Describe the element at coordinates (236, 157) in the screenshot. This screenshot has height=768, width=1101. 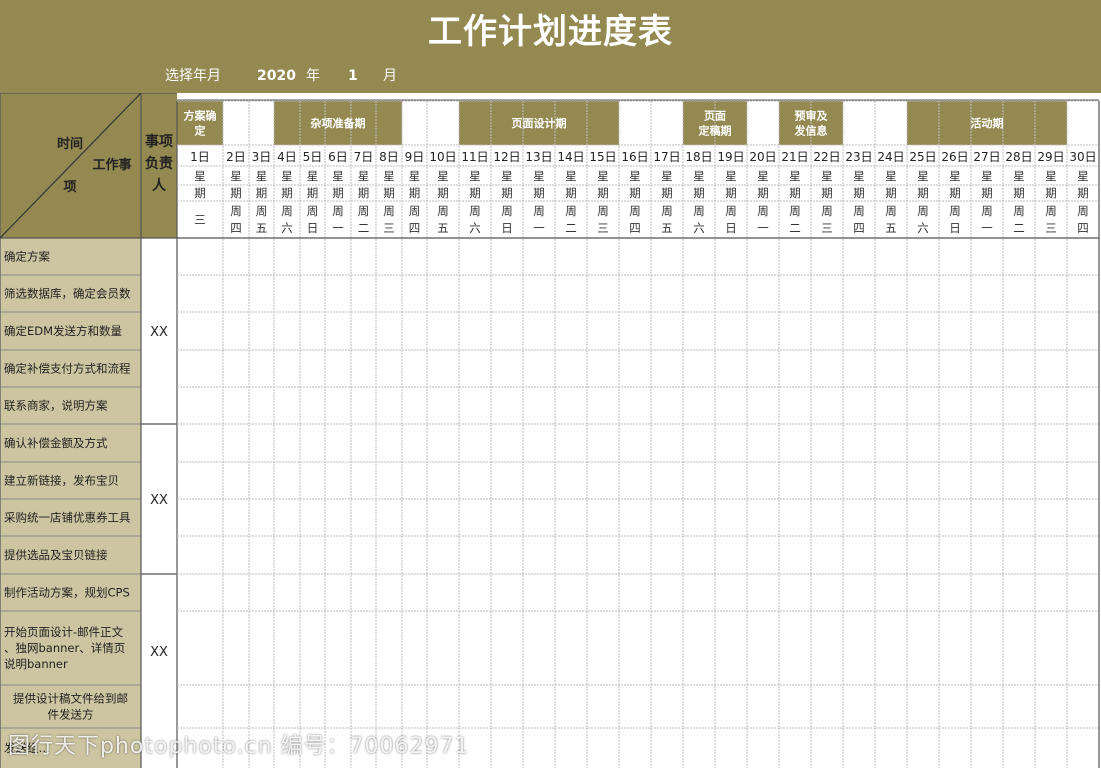
I see `day-number: 2日` at that location.